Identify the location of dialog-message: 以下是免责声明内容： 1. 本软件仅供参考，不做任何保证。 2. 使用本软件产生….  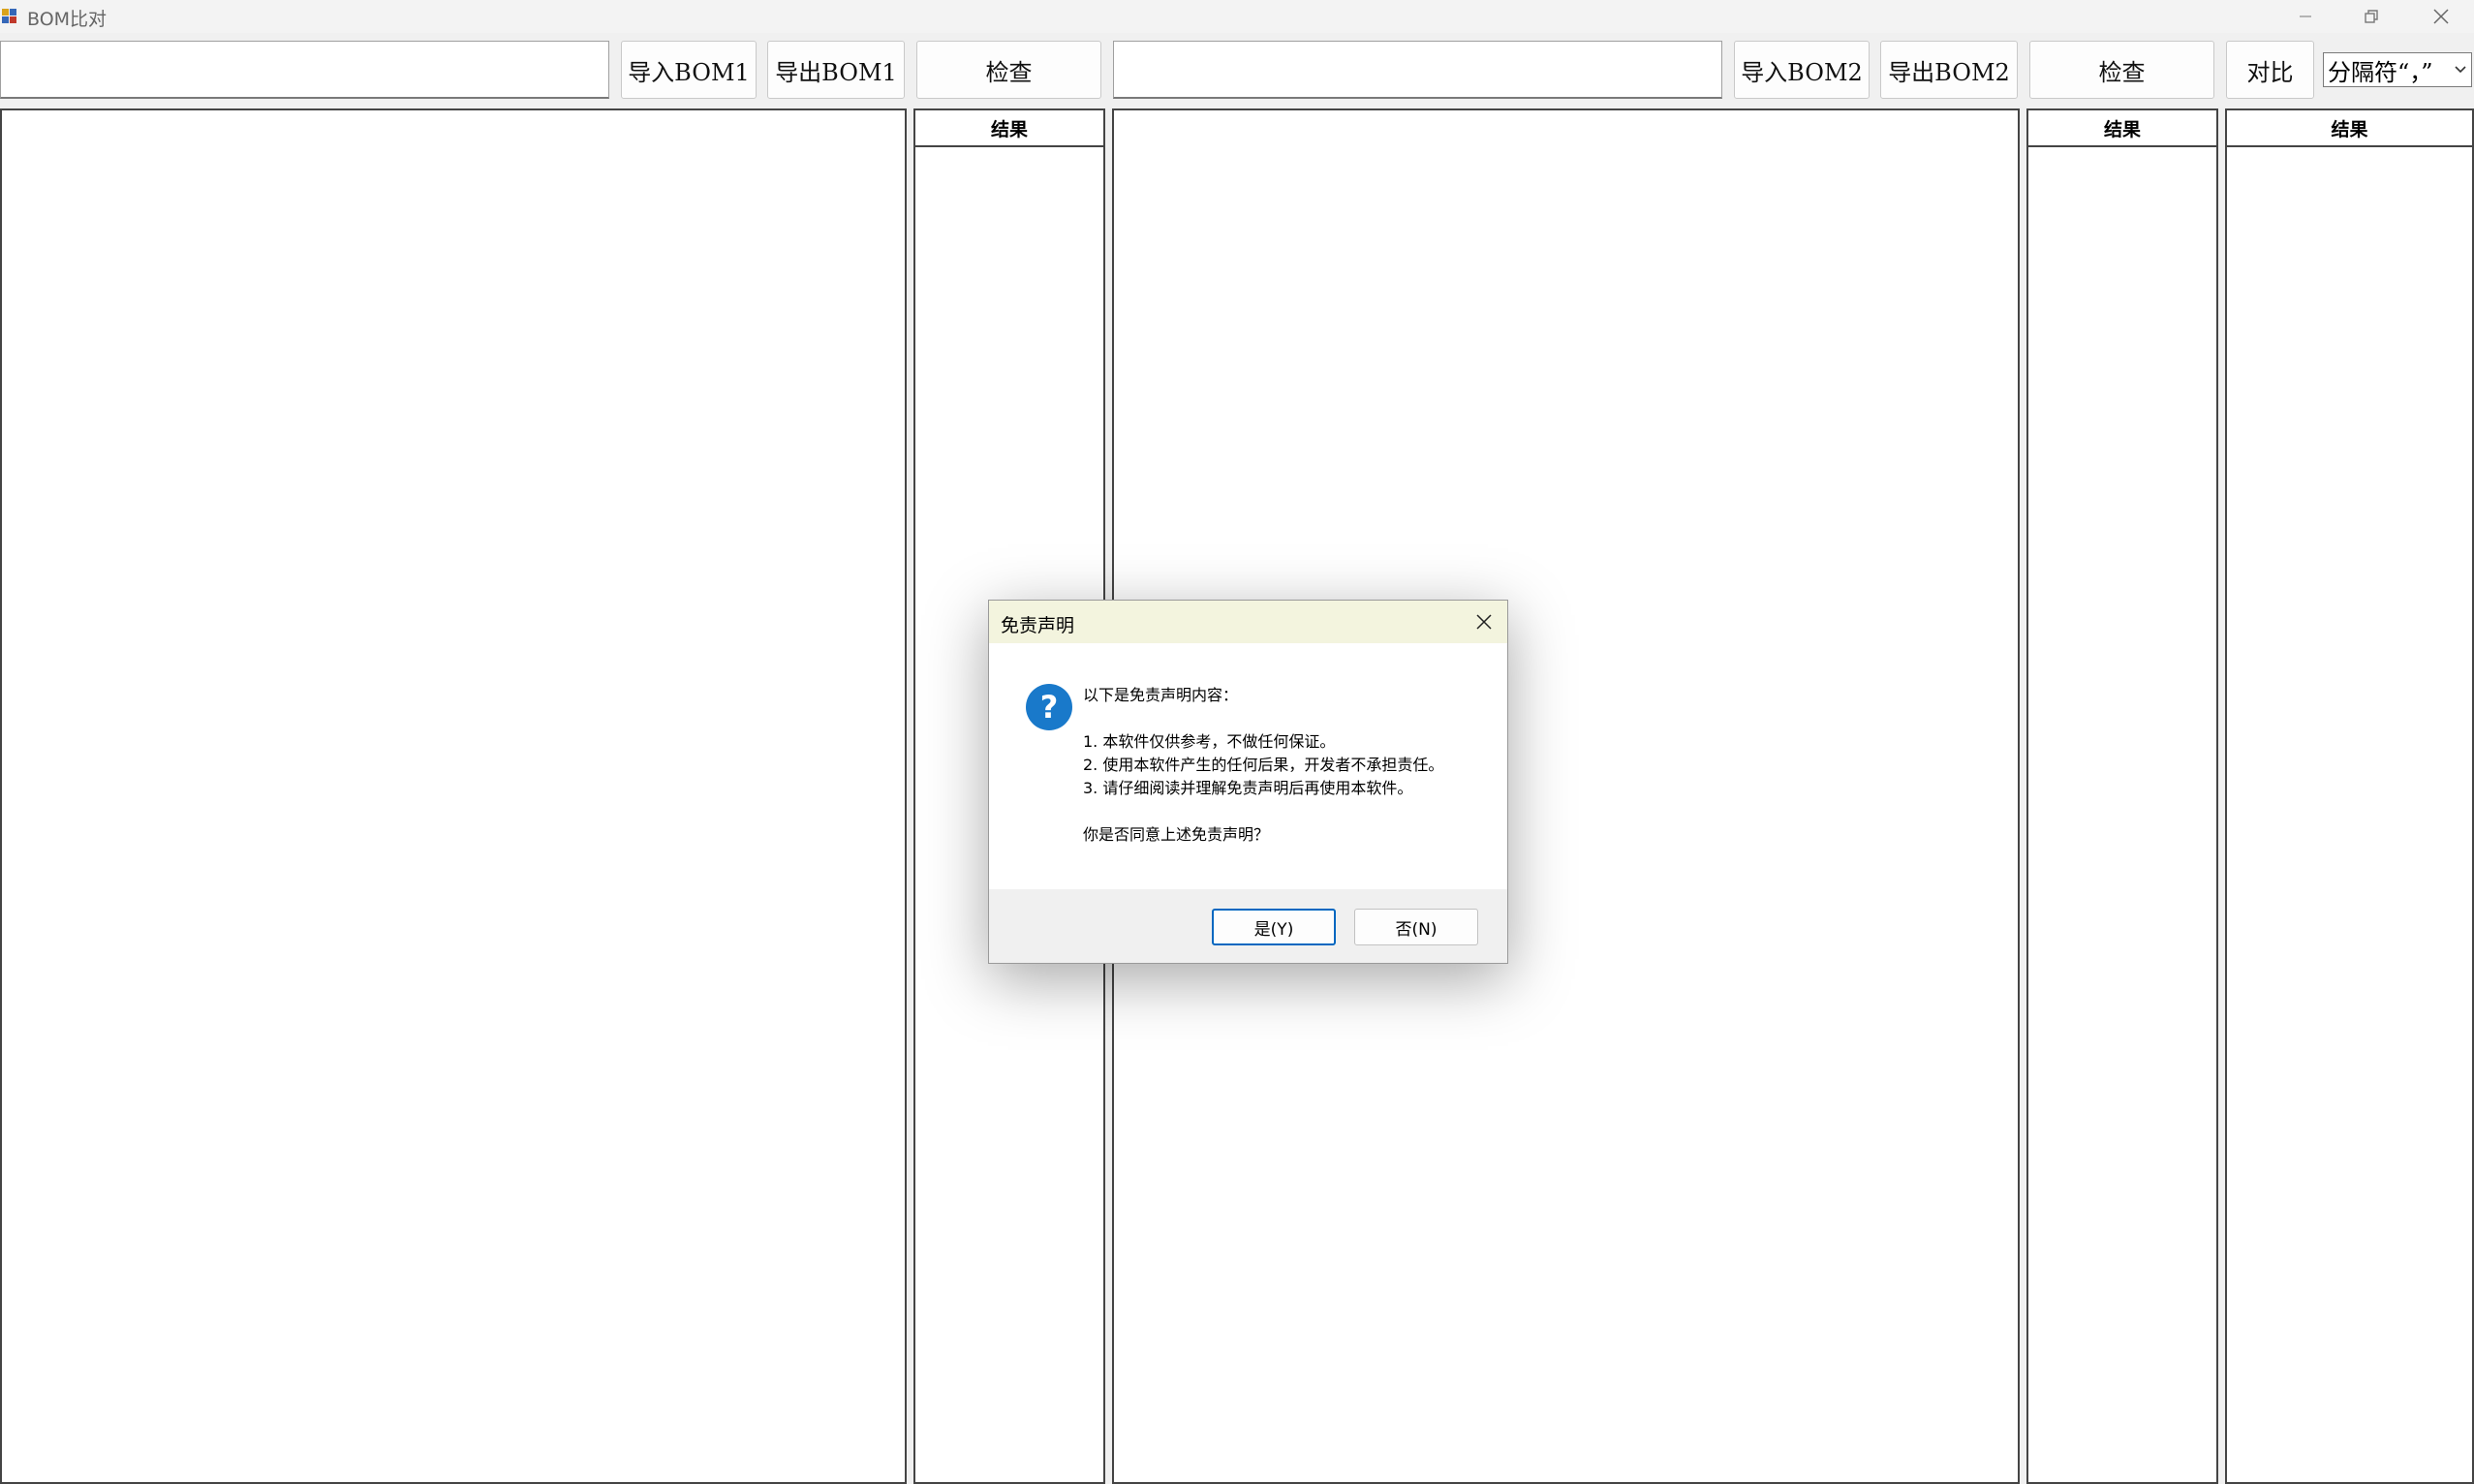
(1263, 765).